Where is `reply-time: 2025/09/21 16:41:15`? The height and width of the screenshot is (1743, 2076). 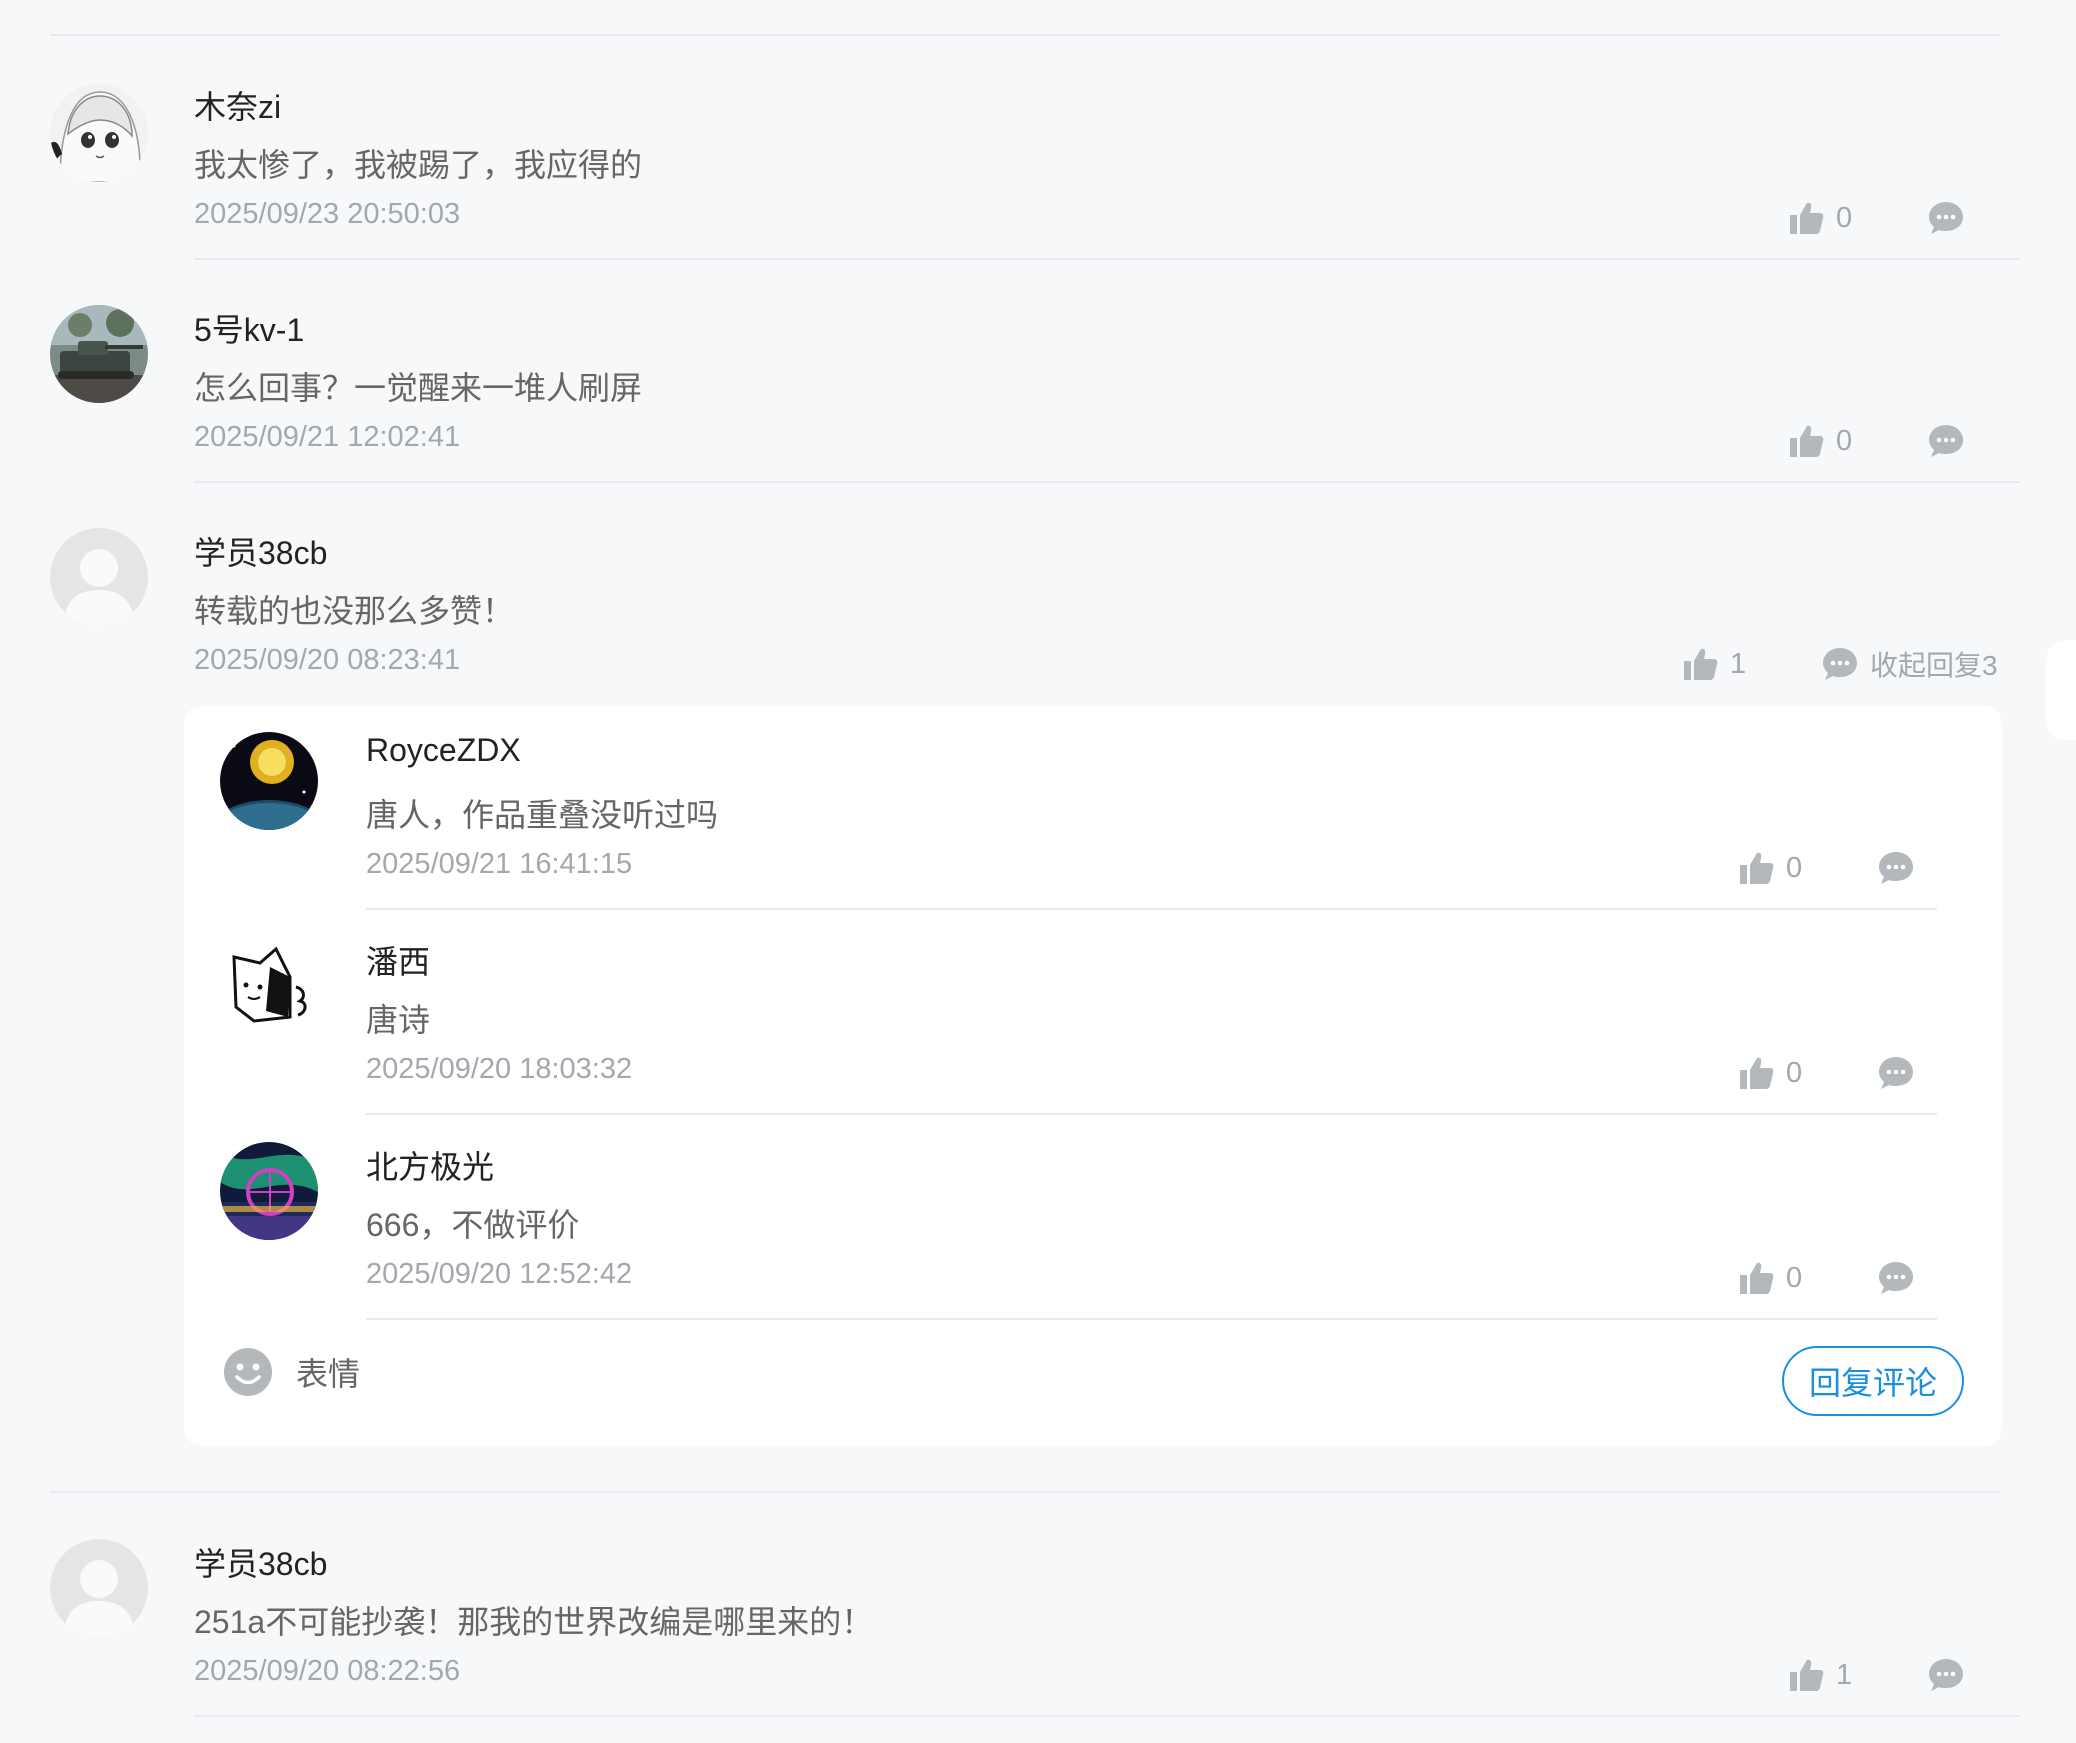
reply-time: 2025/09/21 16:41:15 is located at coordinates (499, 864).